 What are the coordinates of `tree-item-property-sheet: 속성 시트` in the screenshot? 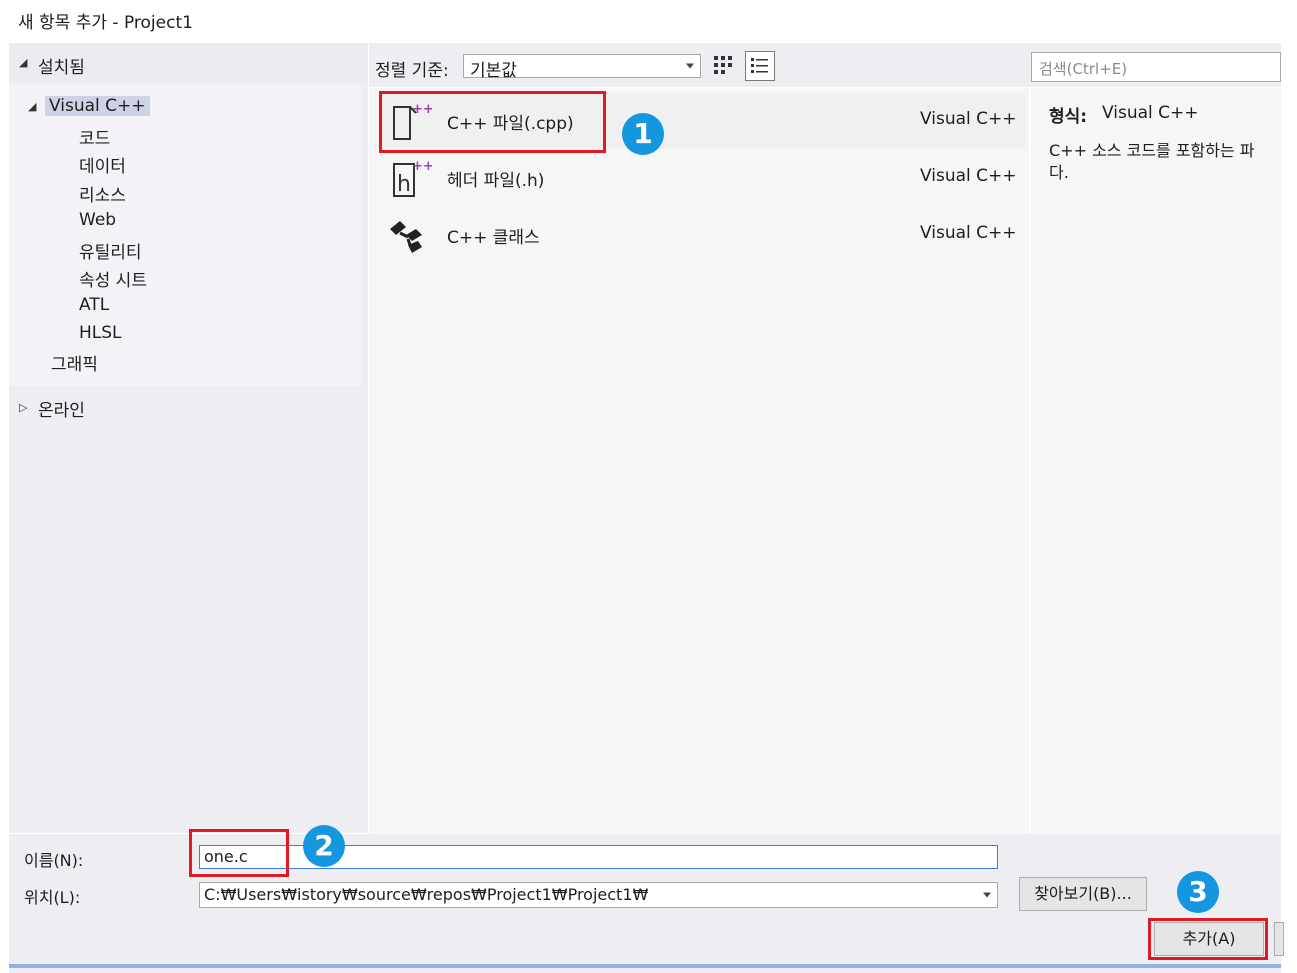 It's located at (113, 278).